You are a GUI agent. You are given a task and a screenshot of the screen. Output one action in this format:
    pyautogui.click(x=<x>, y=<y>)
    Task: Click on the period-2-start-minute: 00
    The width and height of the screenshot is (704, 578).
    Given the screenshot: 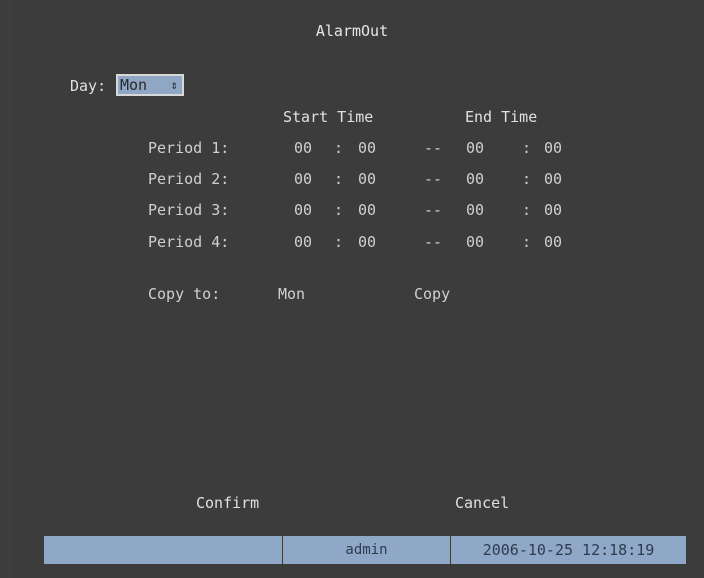 What is the action you would take?
    pyautogui.click(x=367, y=179)
    